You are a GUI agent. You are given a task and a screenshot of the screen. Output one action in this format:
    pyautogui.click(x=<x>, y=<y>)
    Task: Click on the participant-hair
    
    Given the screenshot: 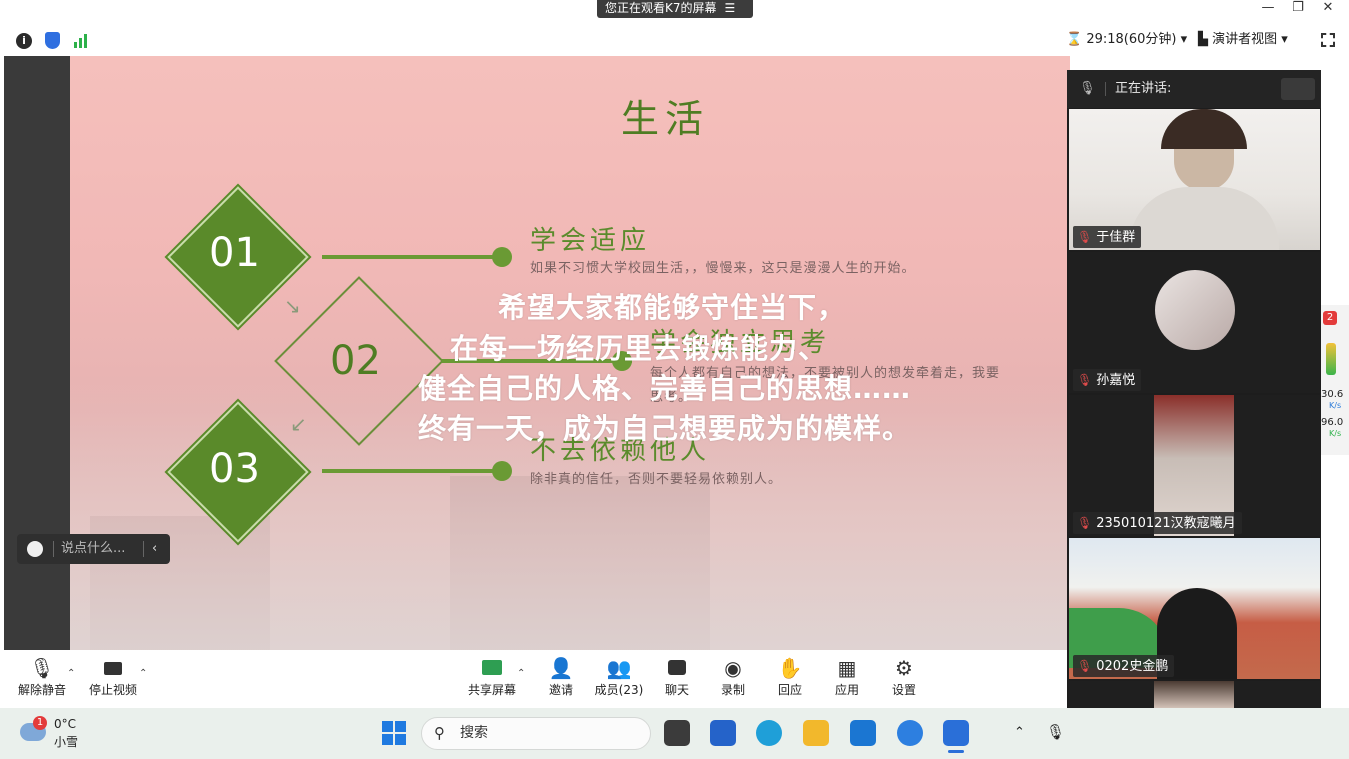 What is the action you would take?
    pyautogui.click(x=1204, y=129)
    